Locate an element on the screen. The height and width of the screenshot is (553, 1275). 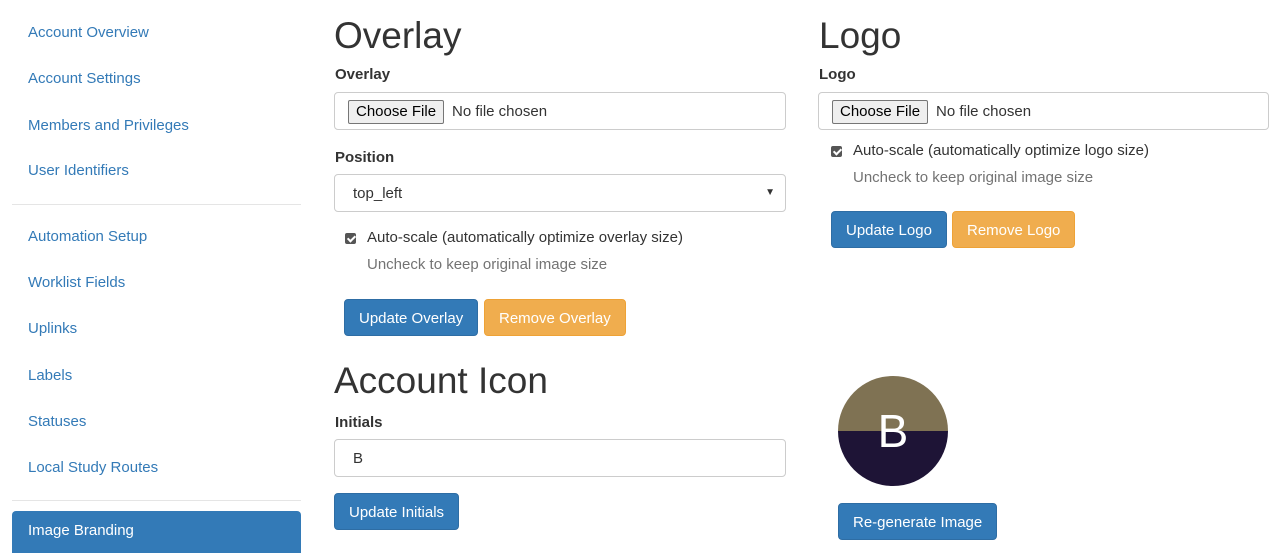
logo-heading: Logo is located at coordinates (860, 35).